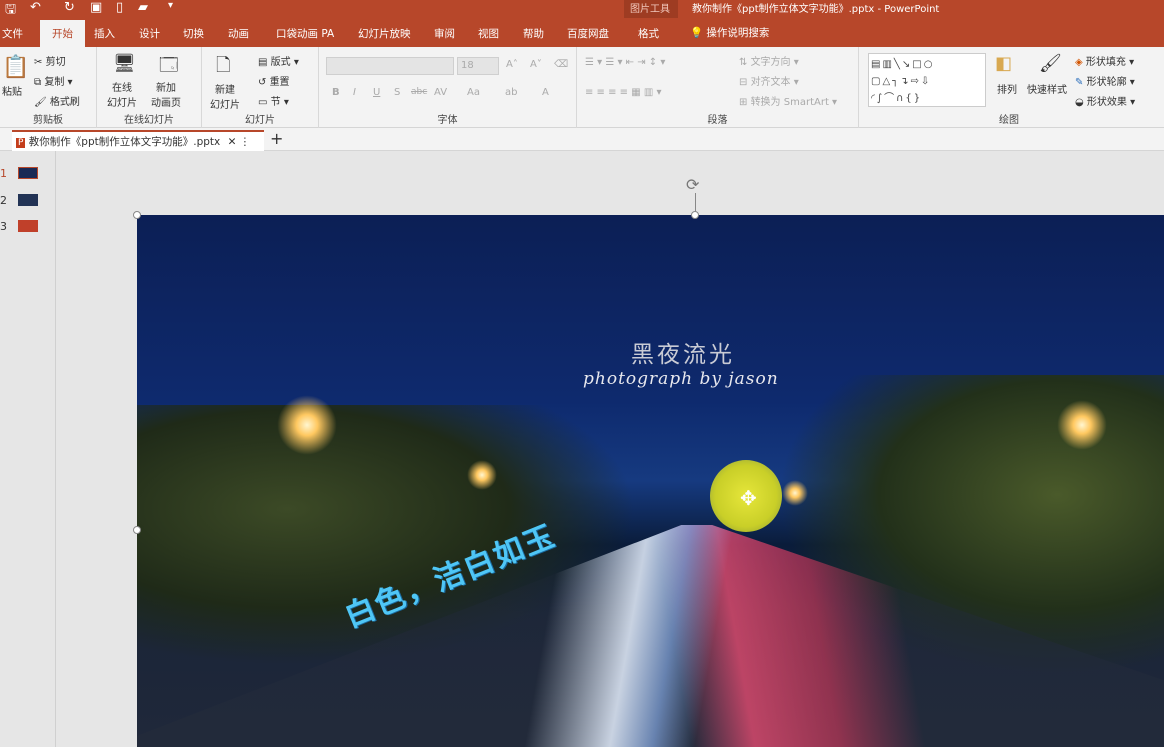 The image size is (1164, 747). I want to click on slide-subtitle: photograph by jason, so click(681, 379).